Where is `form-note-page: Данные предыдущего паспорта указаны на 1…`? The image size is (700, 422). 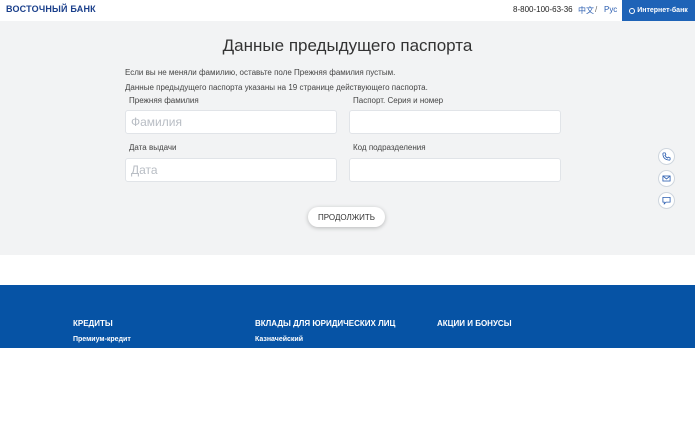 form-note-page: Данные предыдущего паспорта указаны на 1… is located at coordinates (276, 87).